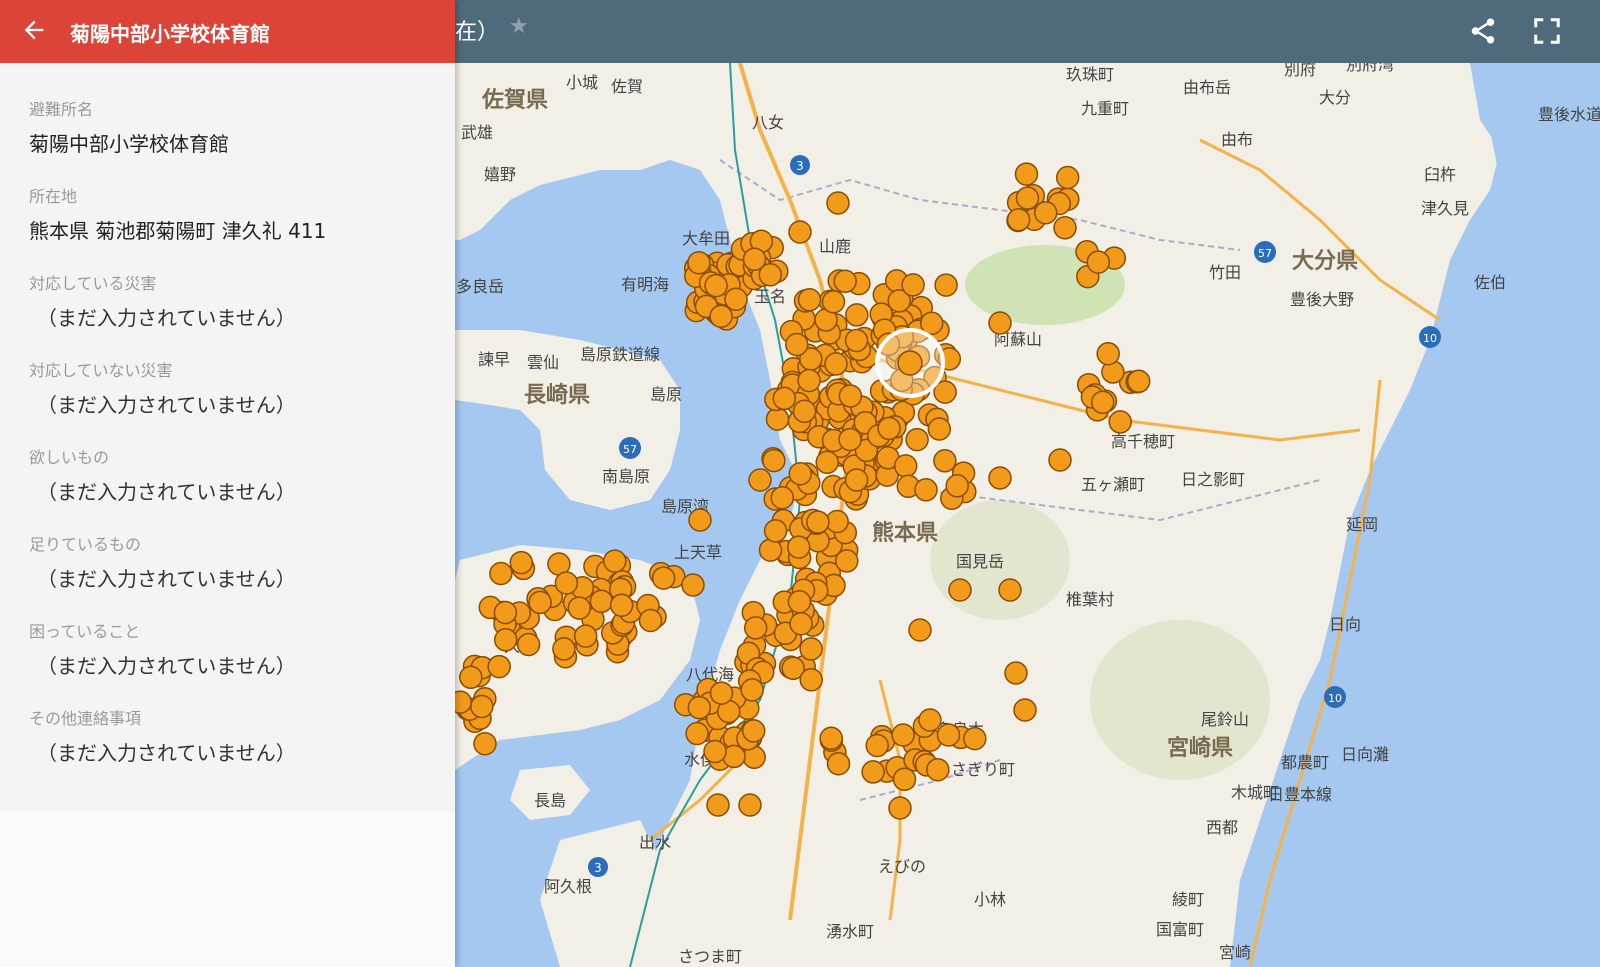 This screenshot has width=1600, height=967. I want to click on back-arrow-icon, so click(34, 30).